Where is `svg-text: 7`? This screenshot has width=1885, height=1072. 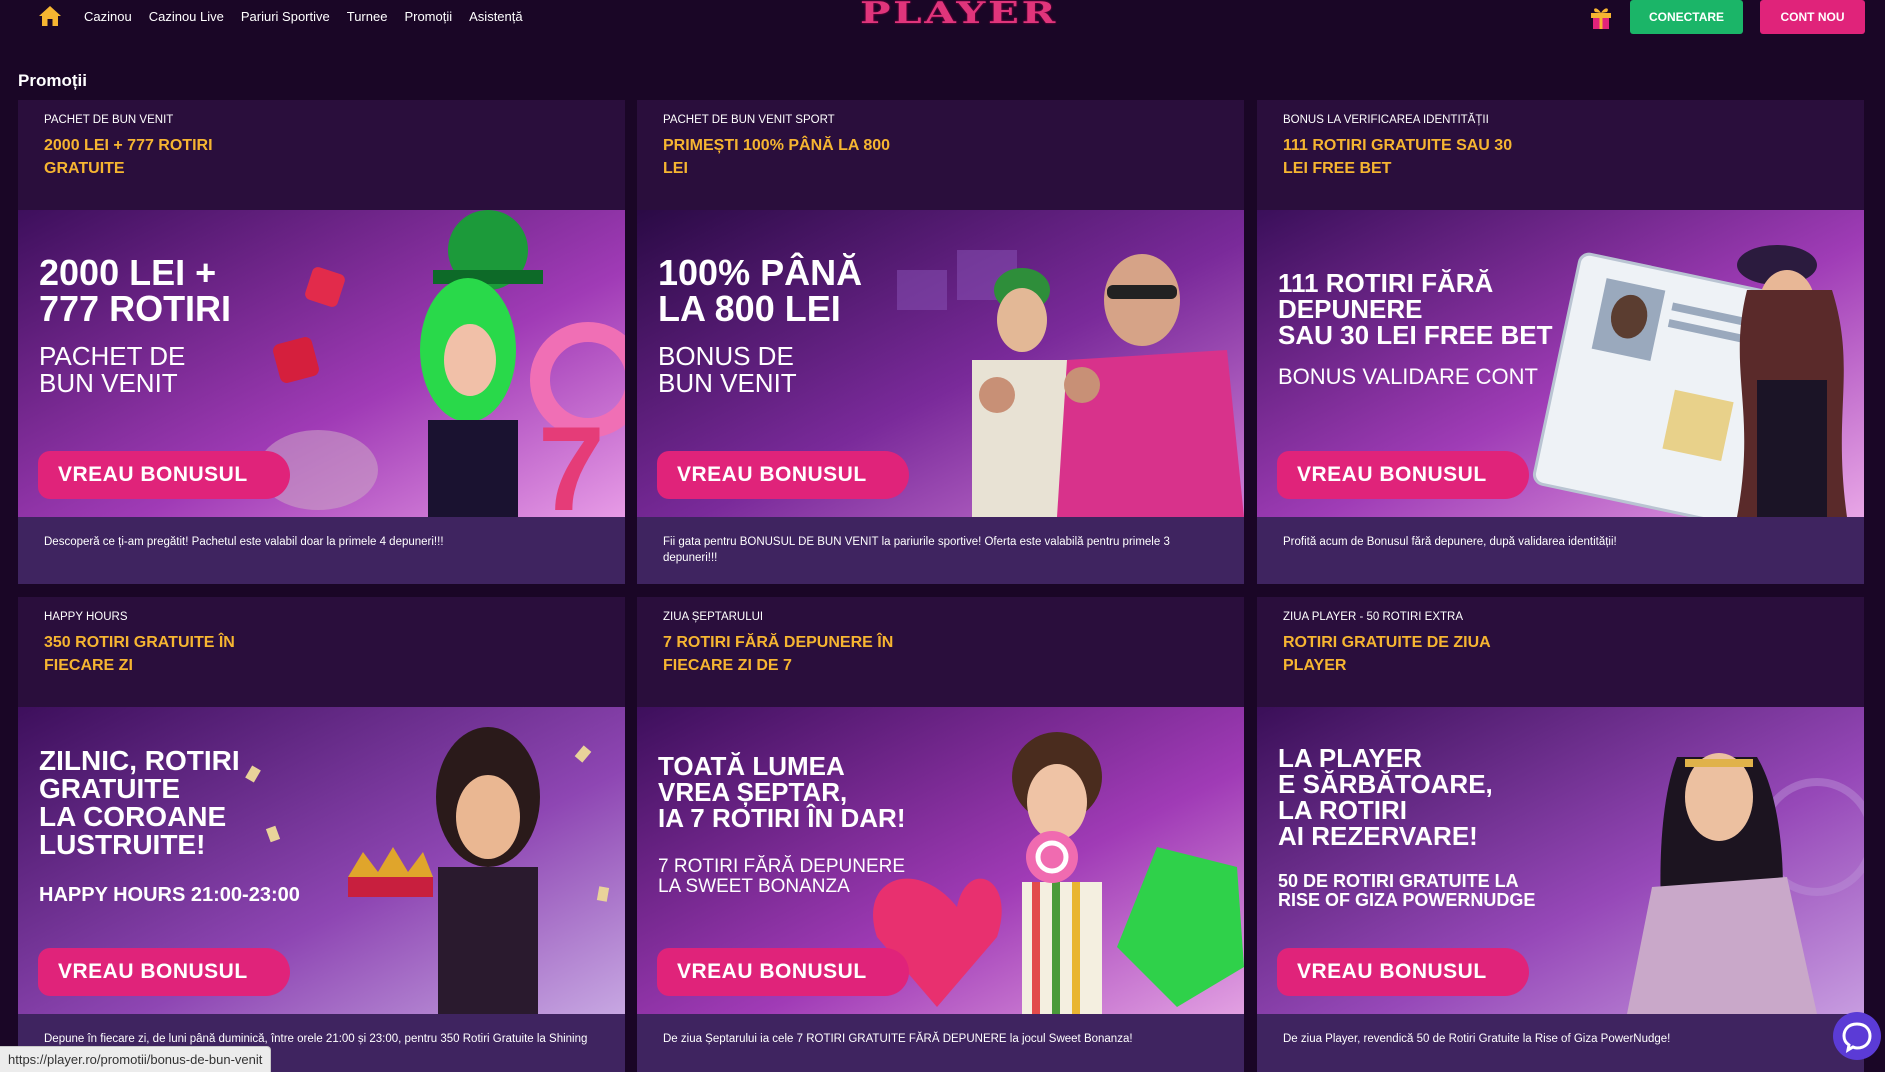 svg-text: 7 is located at coordinates (571, 459).